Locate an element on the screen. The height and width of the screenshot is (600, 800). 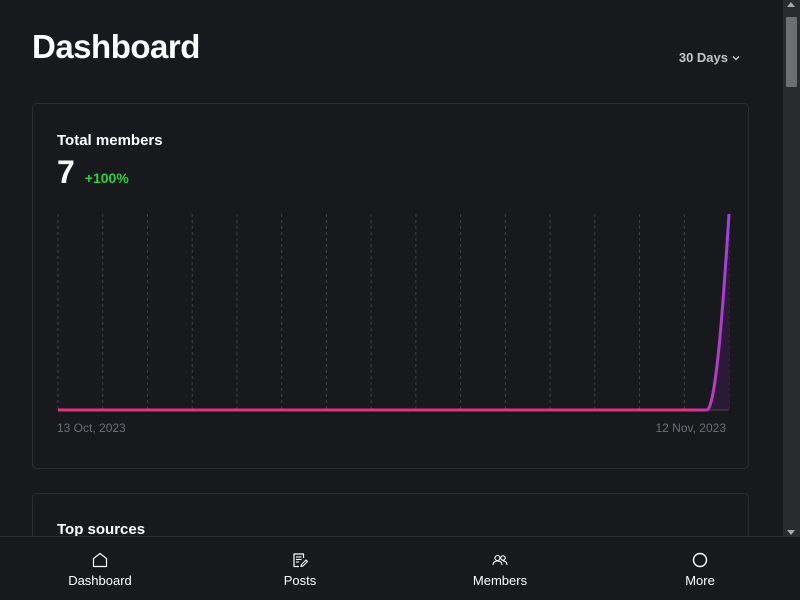
nav-item-dashboard: Dashboard is located at coordinates (100, 568).